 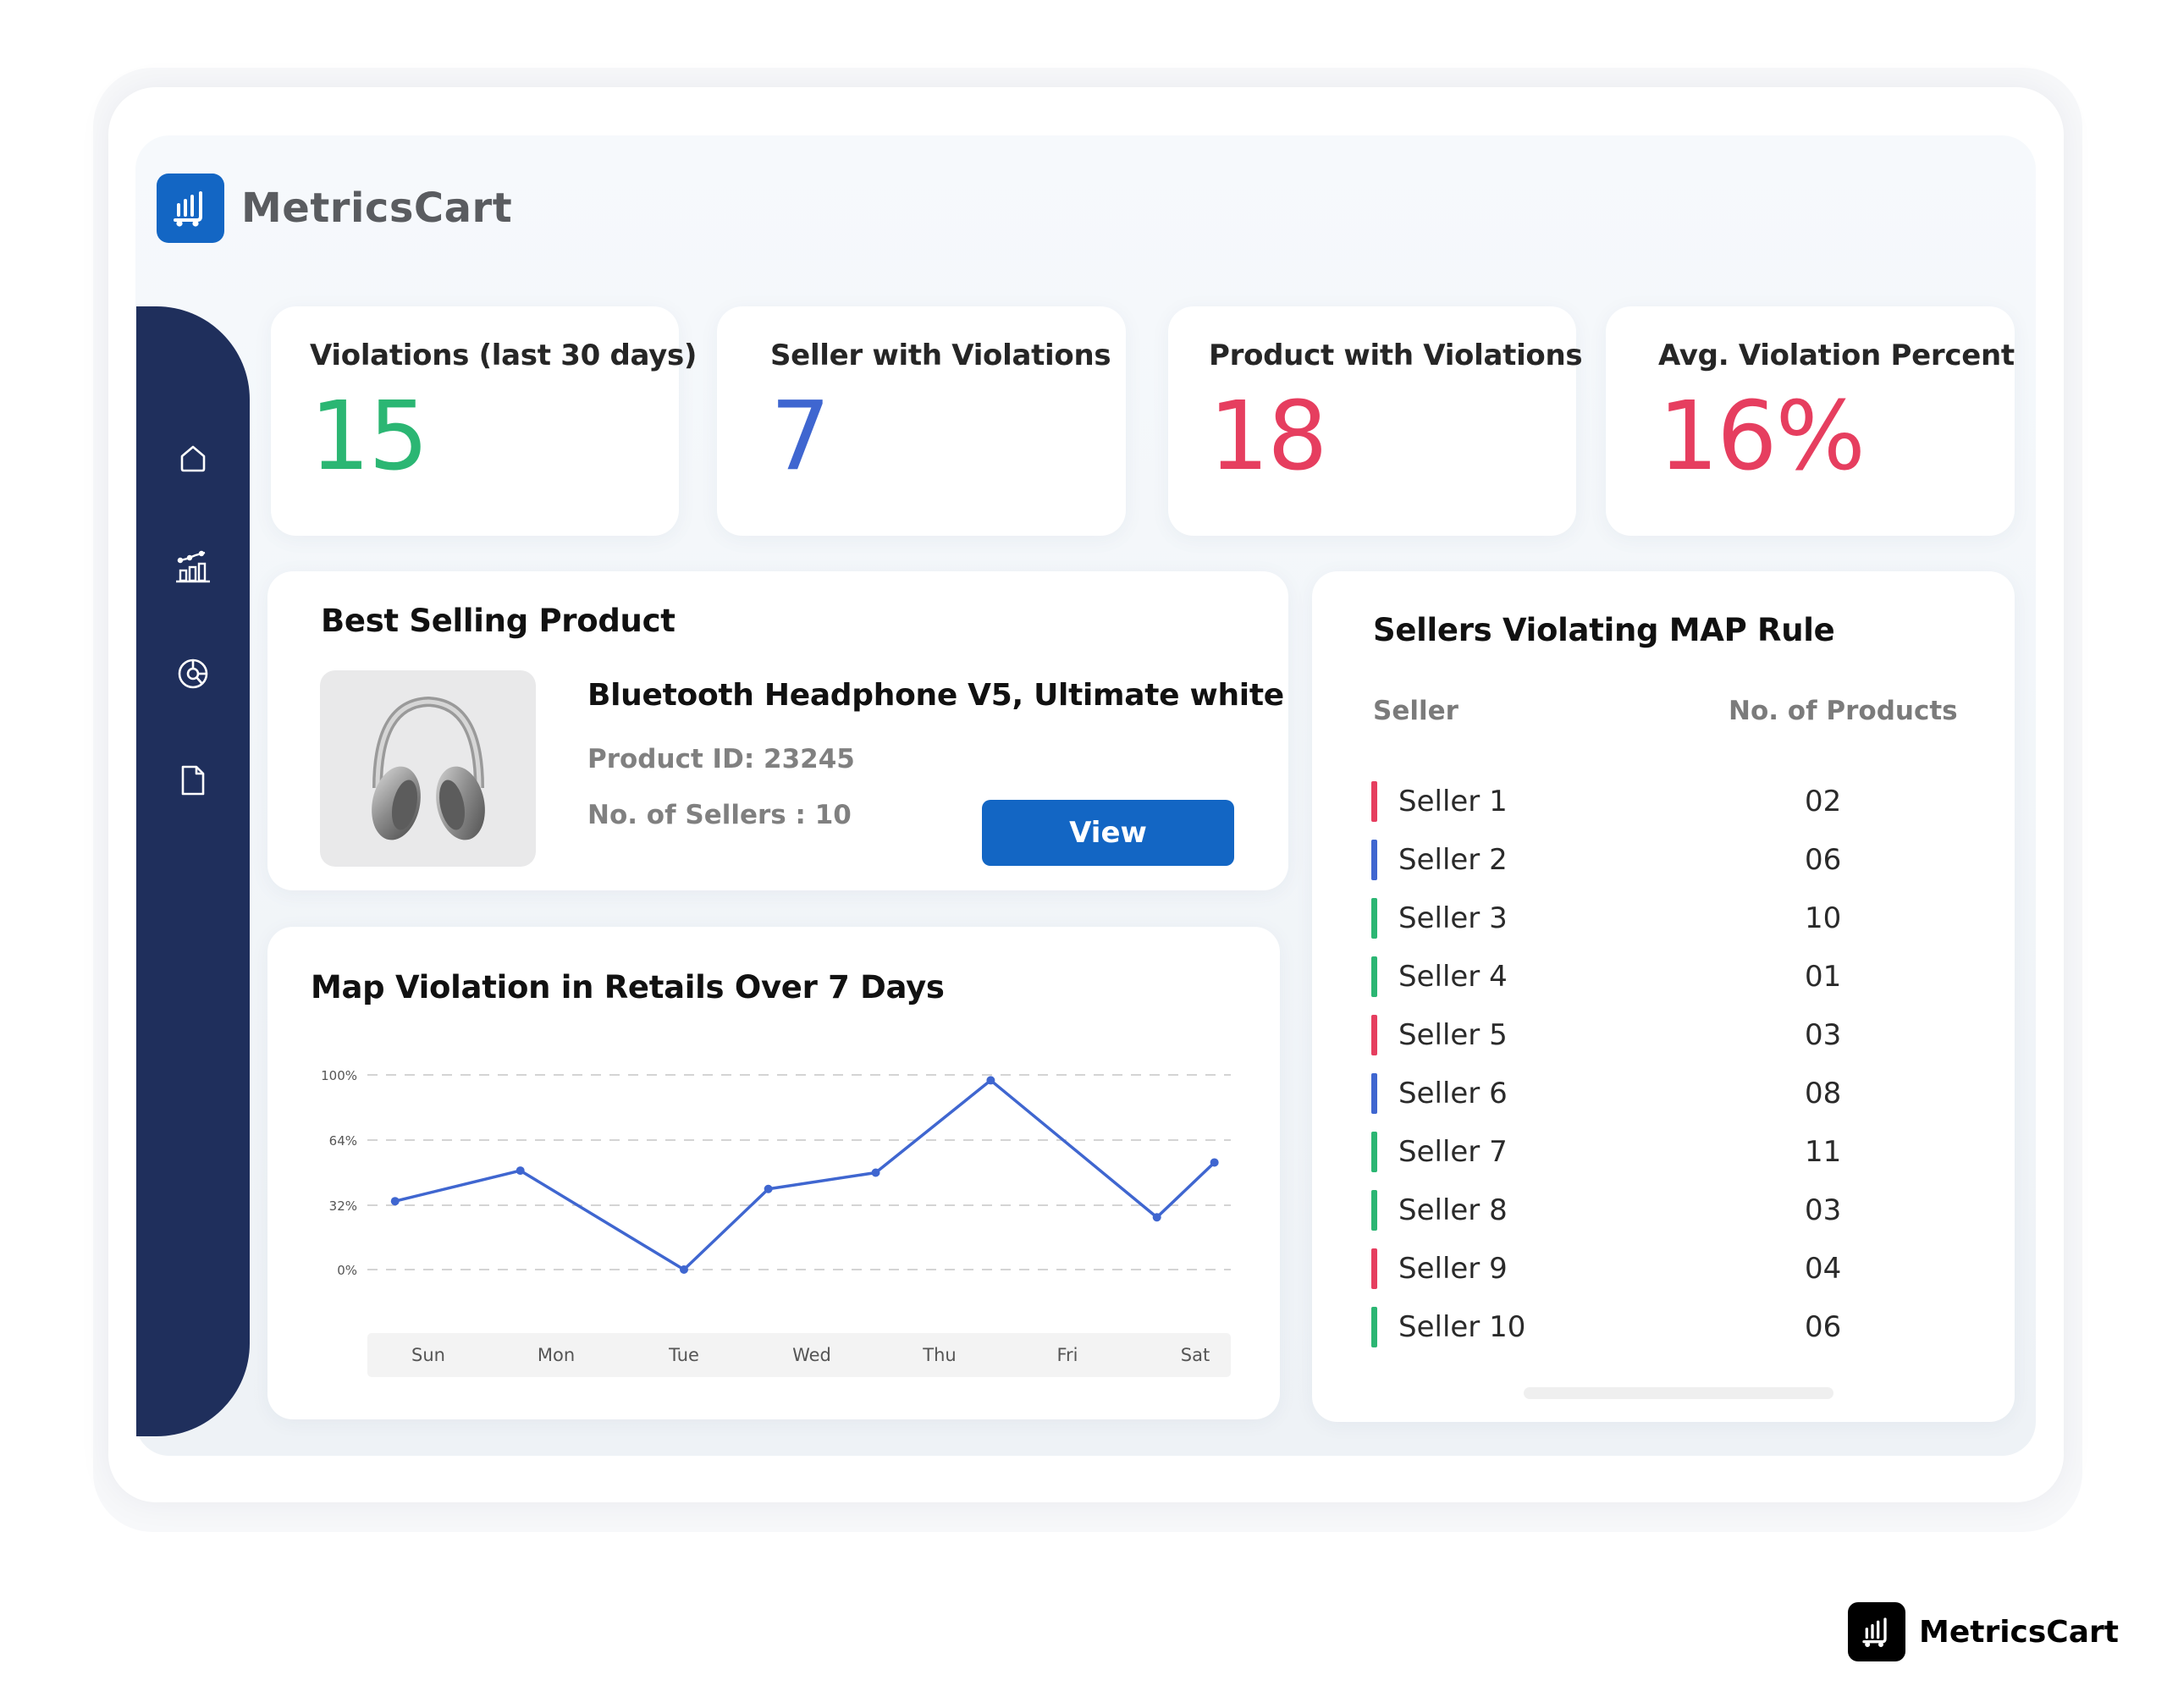 I want to click on product-name: Bluetooth Headphone V5, Ultimate white, so click(x=935, y=696).